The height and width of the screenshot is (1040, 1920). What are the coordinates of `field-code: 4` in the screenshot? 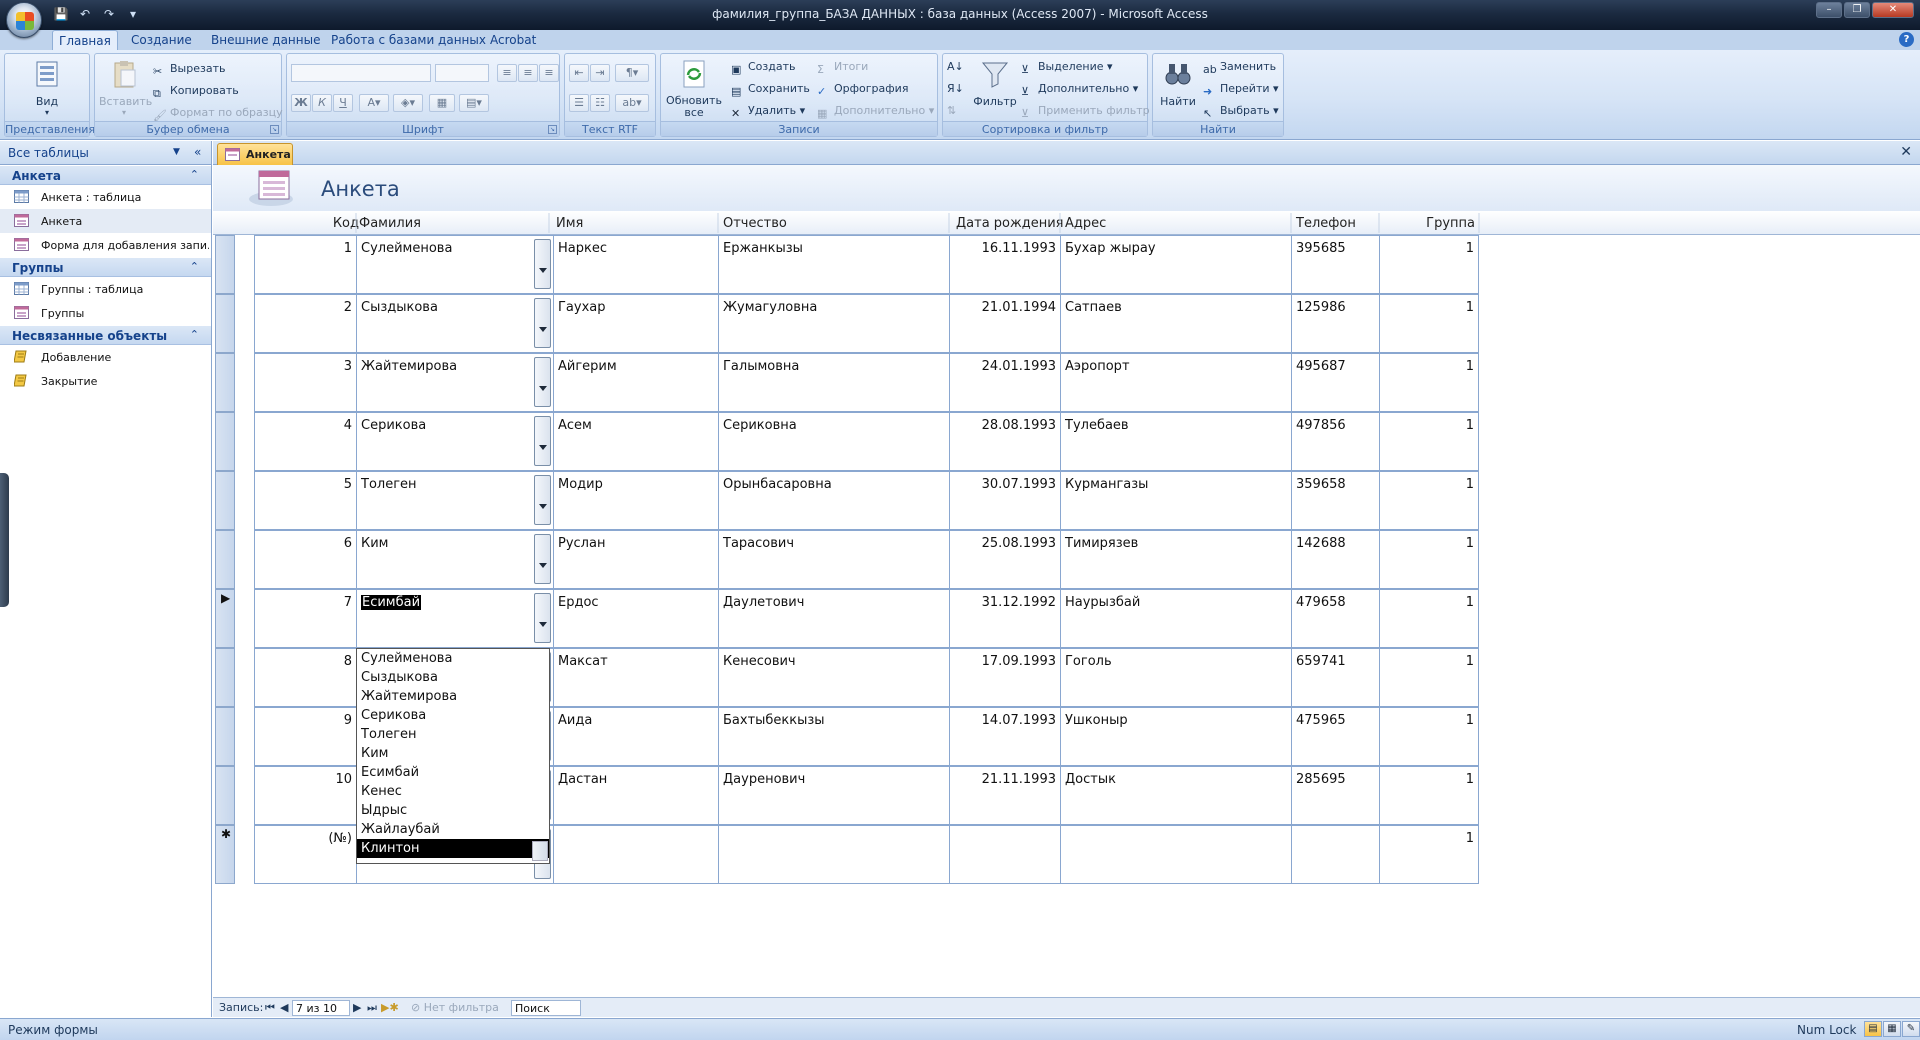 It's located at (306, 441).